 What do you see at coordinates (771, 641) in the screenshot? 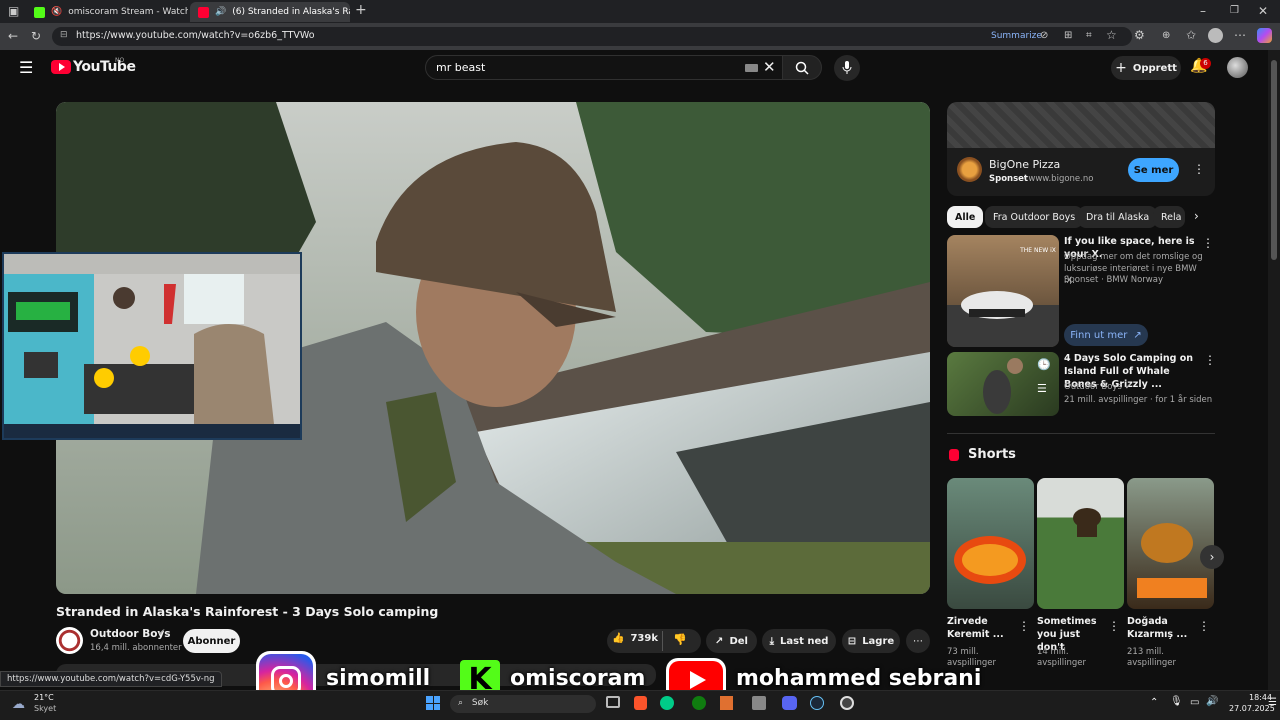
I see `download-icon: ⤓` at bounding box center [771, 641].